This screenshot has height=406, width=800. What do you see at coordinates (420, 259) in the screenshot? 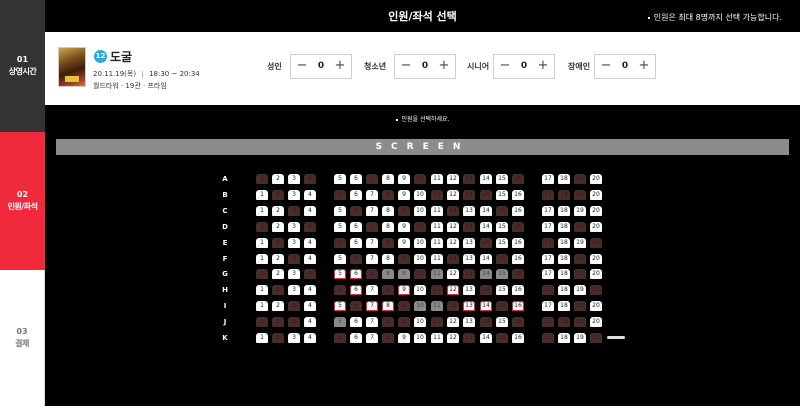
I see `seat-f10: 10` at bounding box center [420, 259].